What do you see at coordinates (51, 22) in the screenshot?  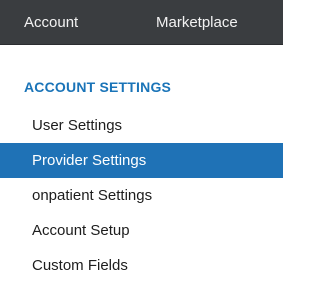 I see `tab-account: Account` at bounding box center [51, 22].